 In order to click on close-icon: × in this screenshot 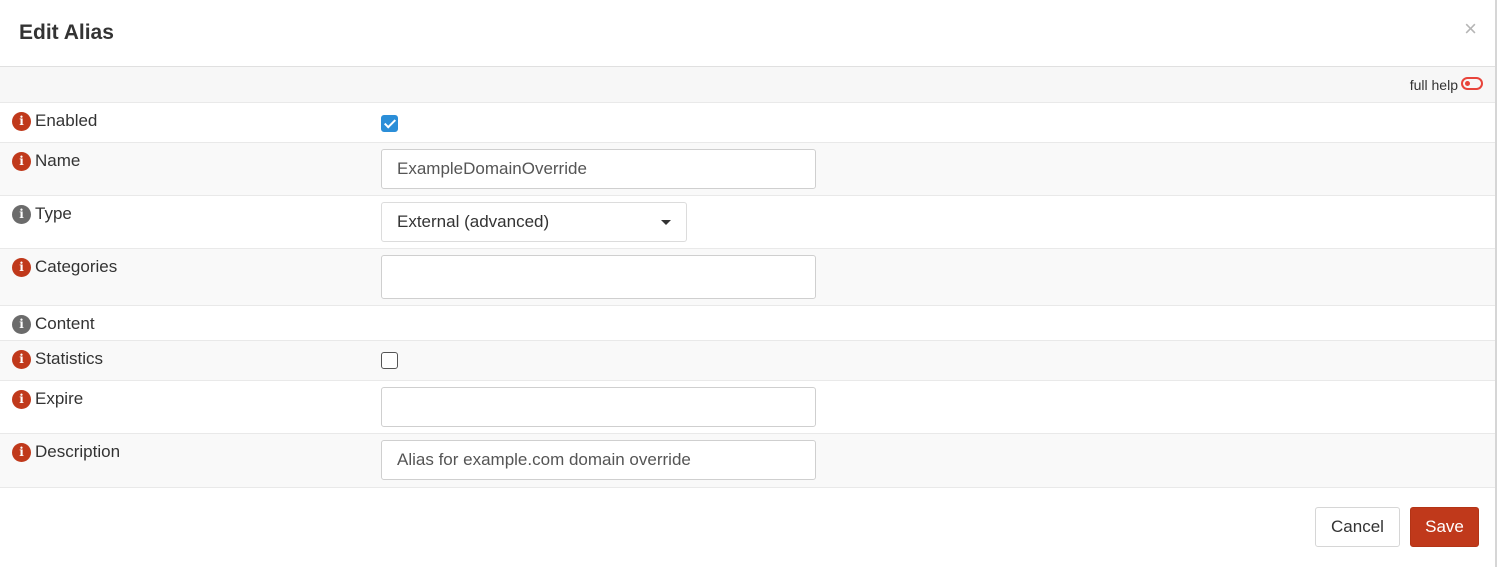, I will do `click(1470, 29)`.